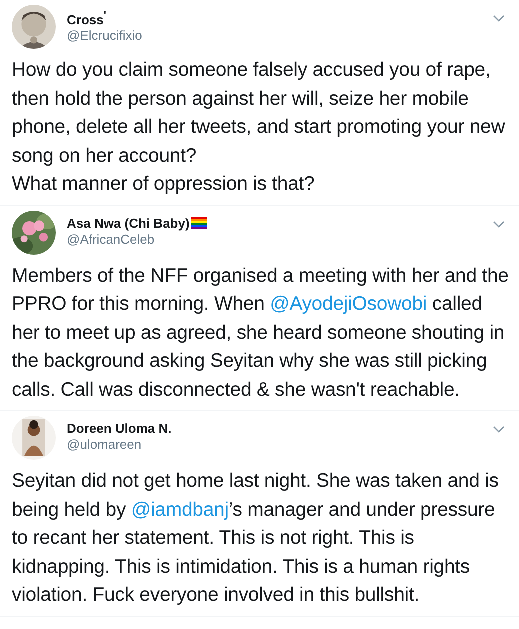 The height and width of the screenshot is (629, 519). Describe the element at coordinates (128, 223) in the screenshot. I see `user-name: Asa Nwa (Chi Baby)` at that location.